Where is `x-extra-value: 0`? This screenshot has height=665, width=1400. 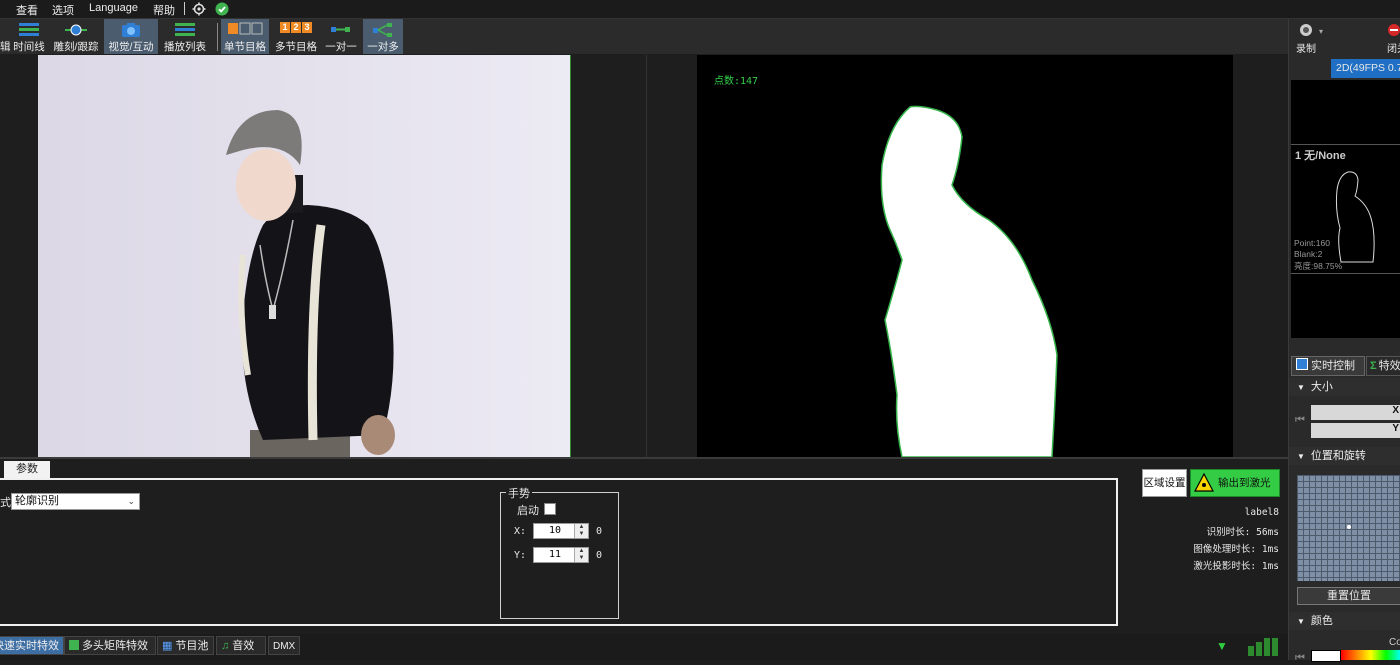
x-extra-value: 0 is located at coordinates (599, 531).